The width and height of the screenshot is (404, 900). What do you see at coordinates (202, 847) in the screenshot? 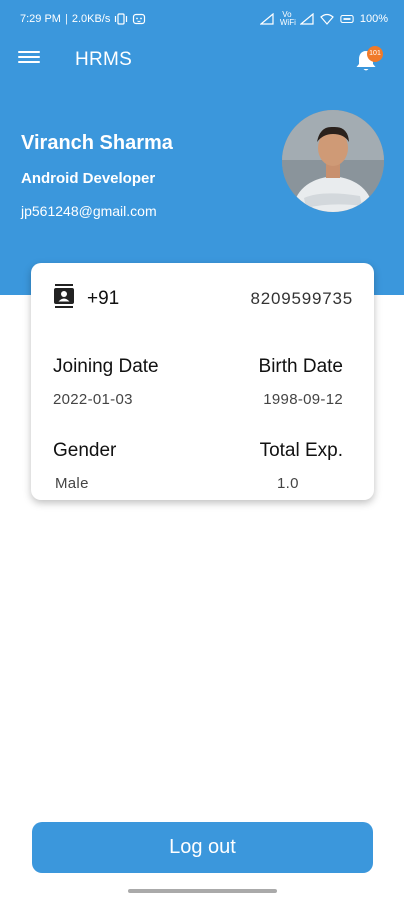
I see `logout-button: Log out` at bounding box center [202, 847].